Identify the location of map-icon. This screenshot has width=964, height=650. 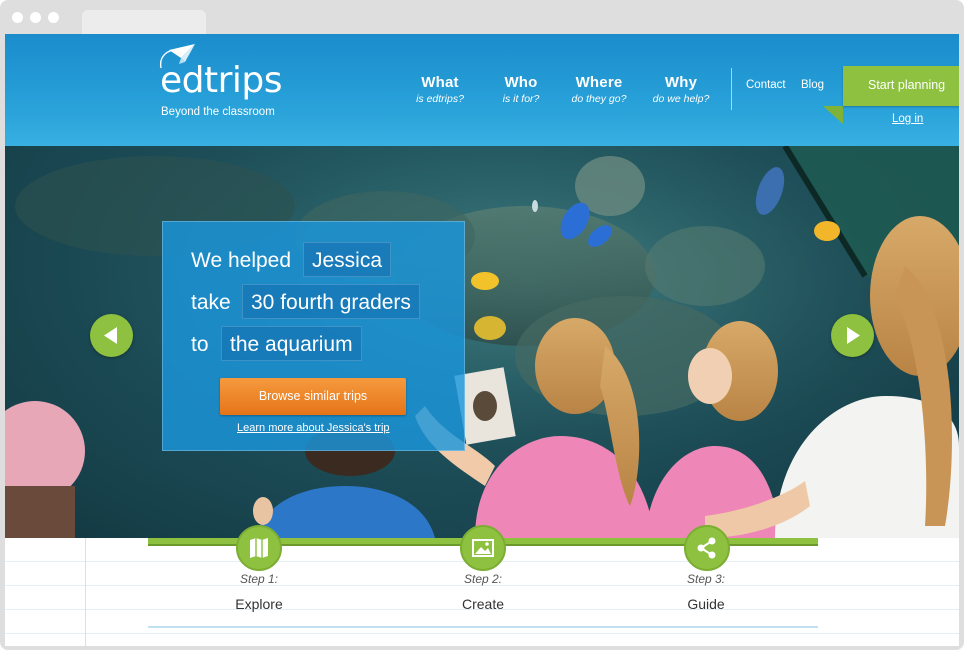
(259, 548).